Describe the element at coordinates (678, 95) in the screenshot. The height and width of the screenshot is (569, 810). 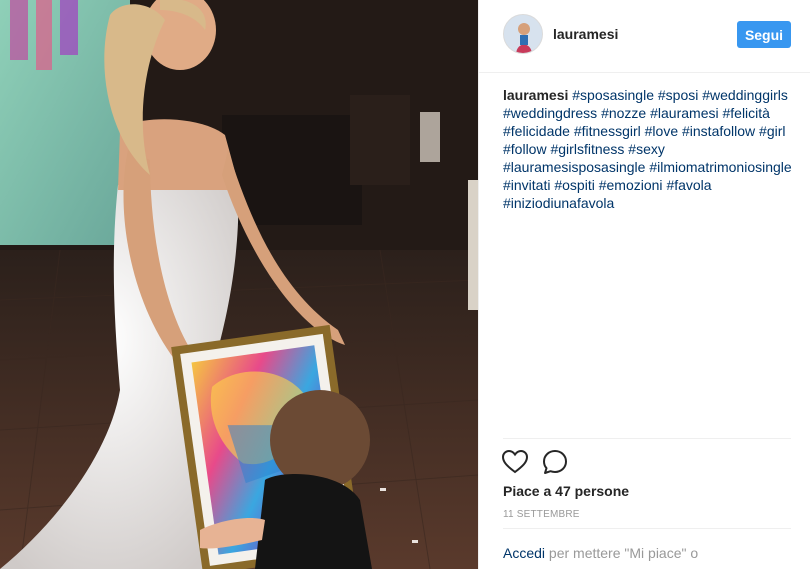
I see `hashtag-link: #sposi` at that location.